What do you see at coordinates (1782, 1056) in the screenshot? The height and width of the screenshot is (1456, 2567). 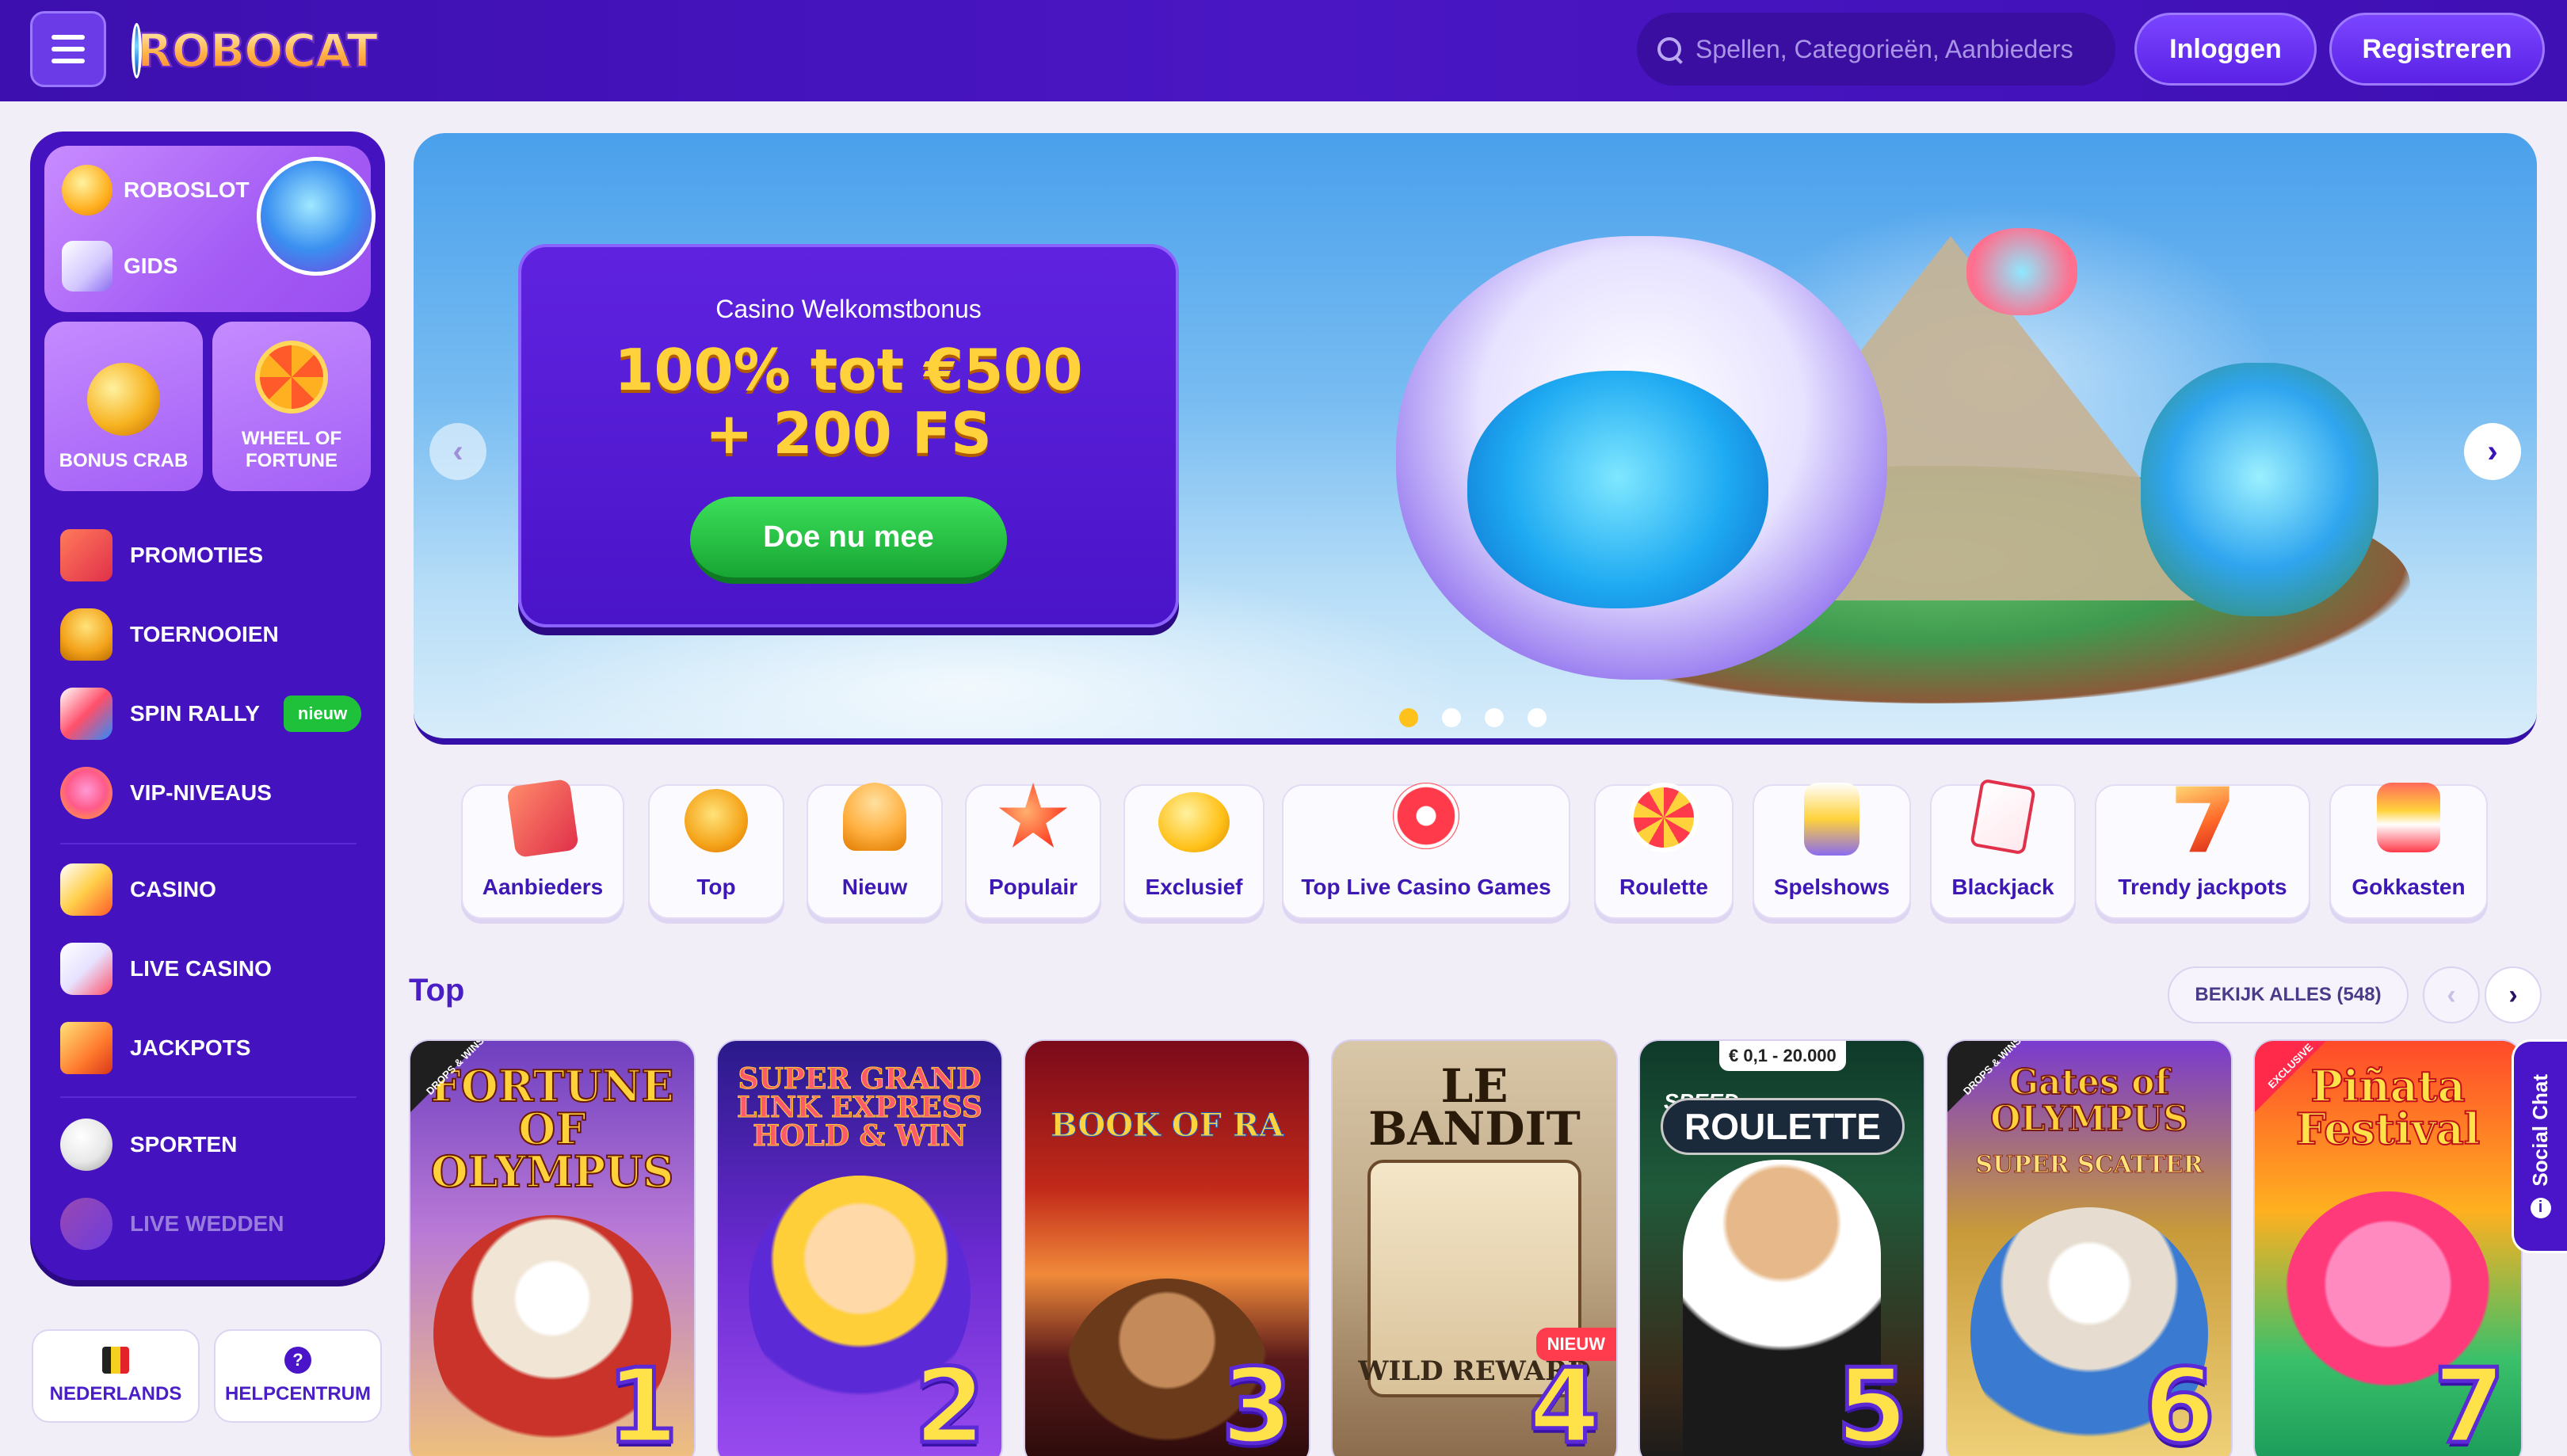 I see `bet-range-tag: € 0,1 - 20.000` at bounding box center [1782, 1056].